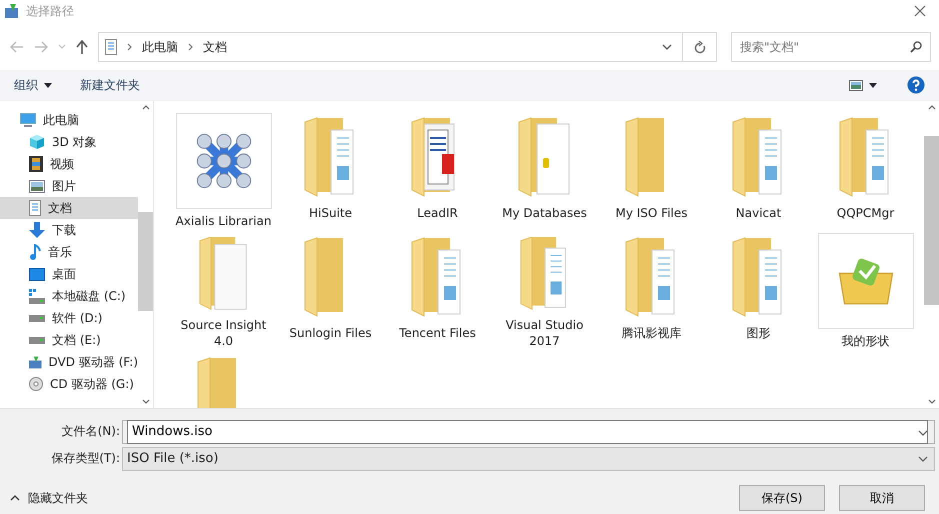 The width and height of the screenshot is (939, 514). What do you see at coordinates (69, 362) in the screenshot?
I see `tree-item: DVD 驱动器 (F:)` at bounding box center [69, 362].